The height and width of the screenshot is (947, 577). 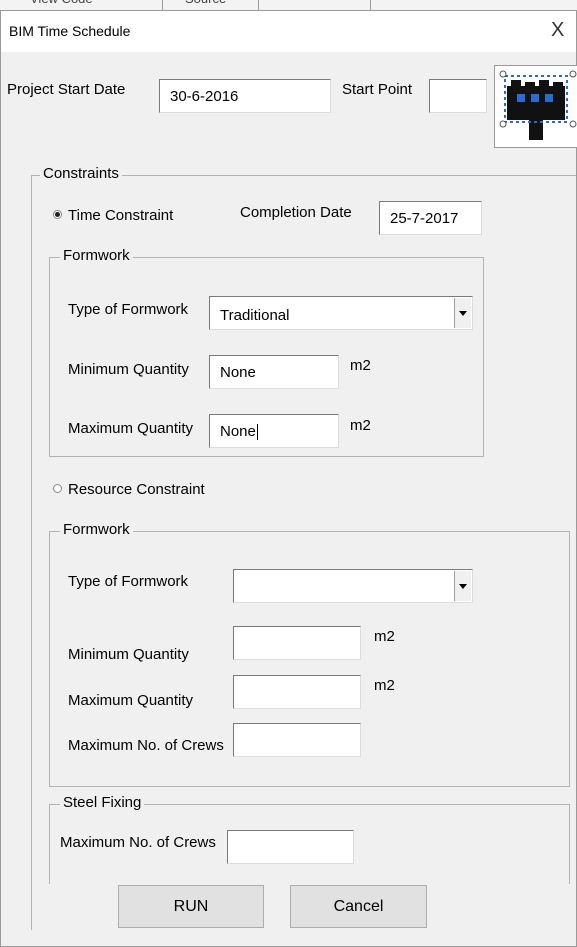 What do you see at coordinates (384, 685) in the screenshot?
I see `resource-max-quantity-unit: m2` at bounding box center [384, 685].